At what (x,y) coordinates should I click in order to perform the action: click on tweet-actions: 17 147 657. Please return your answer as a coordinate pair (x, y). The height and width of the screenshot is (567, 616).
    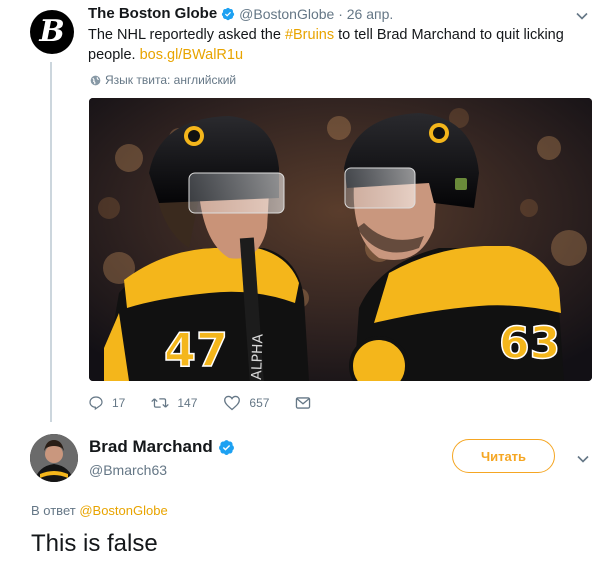
    Looking at the image, I should click on (212, 403).